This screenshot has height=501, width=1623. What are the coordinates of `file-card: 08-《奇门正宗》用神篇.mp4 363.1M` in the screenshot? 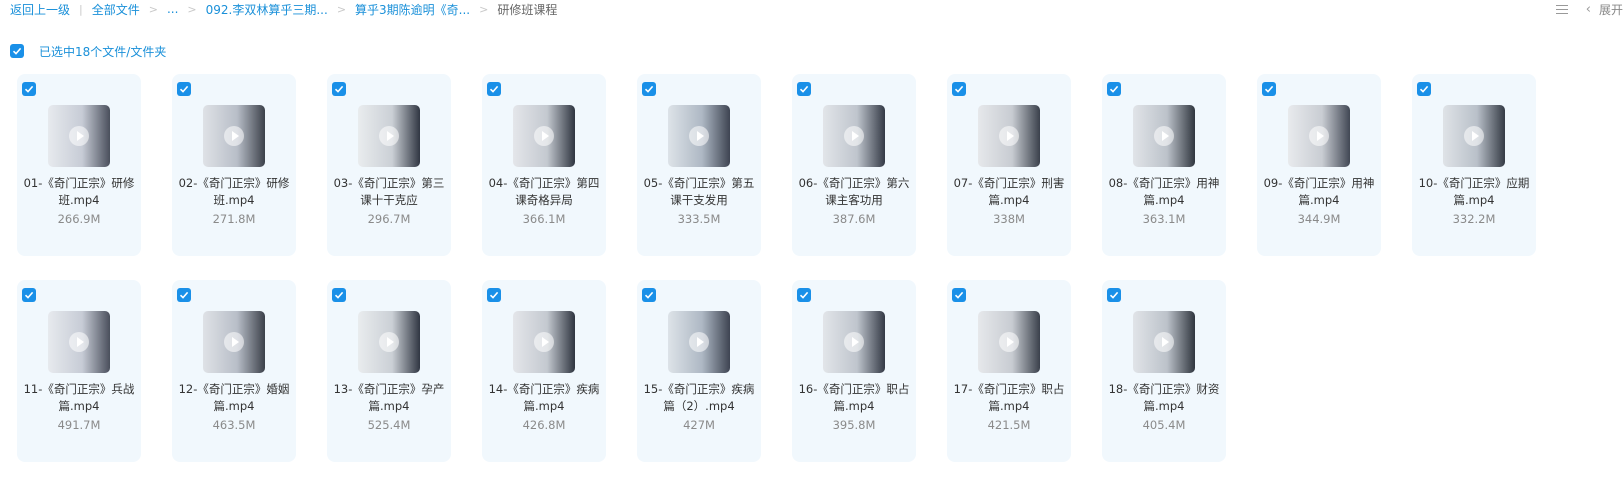 It's located at (1164, 165).